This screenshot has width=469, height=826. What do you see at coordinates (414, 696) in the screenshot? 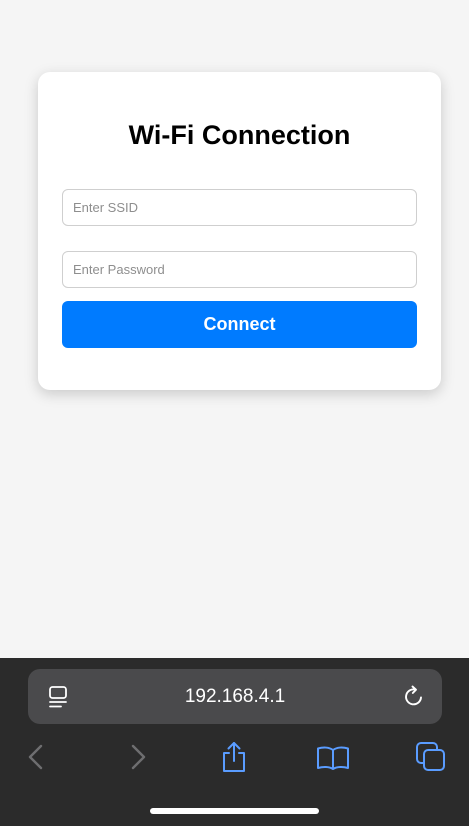
I see `reload-icon` at bounding box center [414, 696].